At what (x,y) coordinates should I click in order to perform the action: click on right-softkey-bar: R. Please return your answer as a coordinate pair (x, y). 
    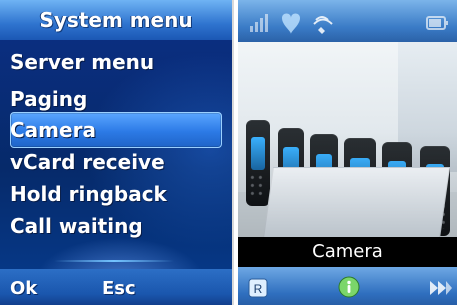
    Looking at the image, I should click on (347, 286).